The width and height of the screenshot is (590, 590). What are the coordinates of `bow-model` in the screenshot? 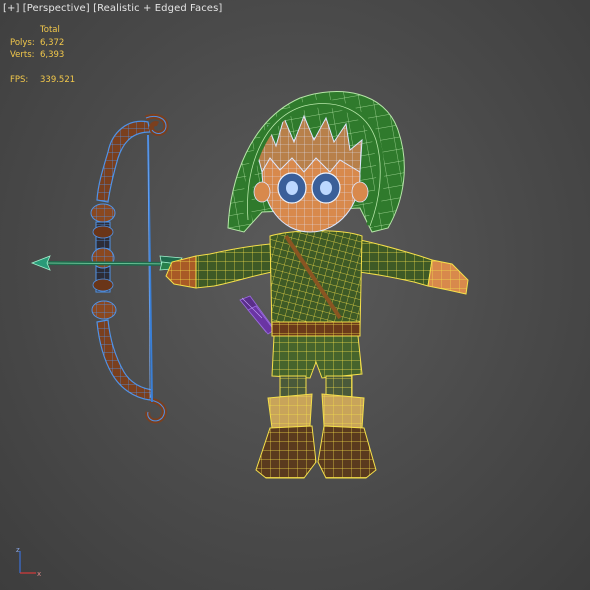 It's located at (129, 268).